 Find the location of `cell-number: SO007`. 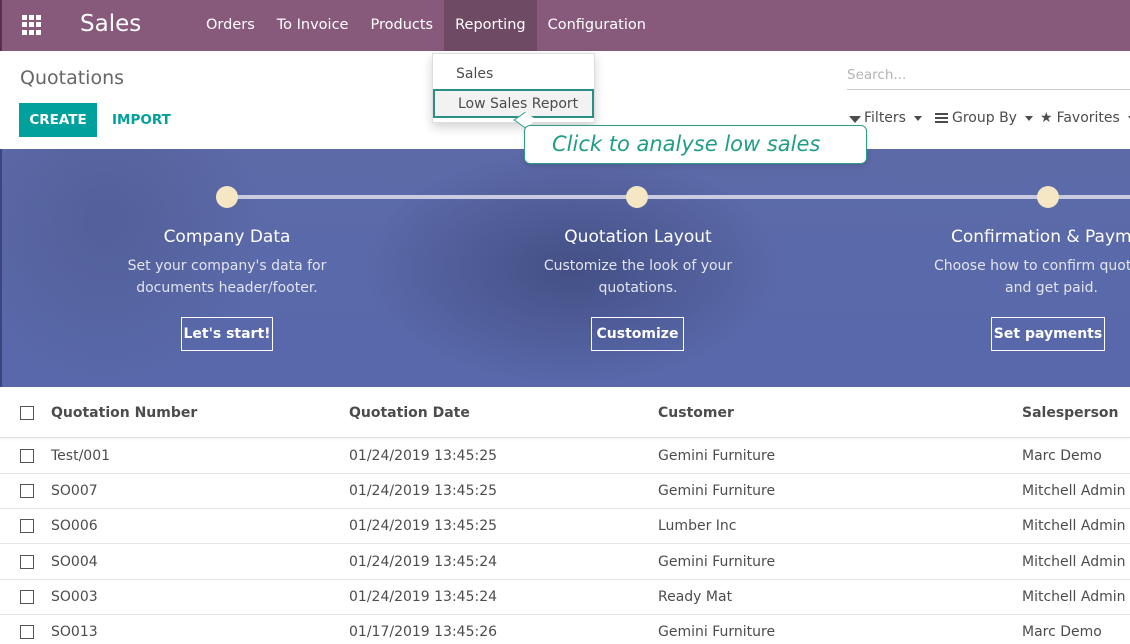

cell-number: SO007 is located at coordinates (74, 491).